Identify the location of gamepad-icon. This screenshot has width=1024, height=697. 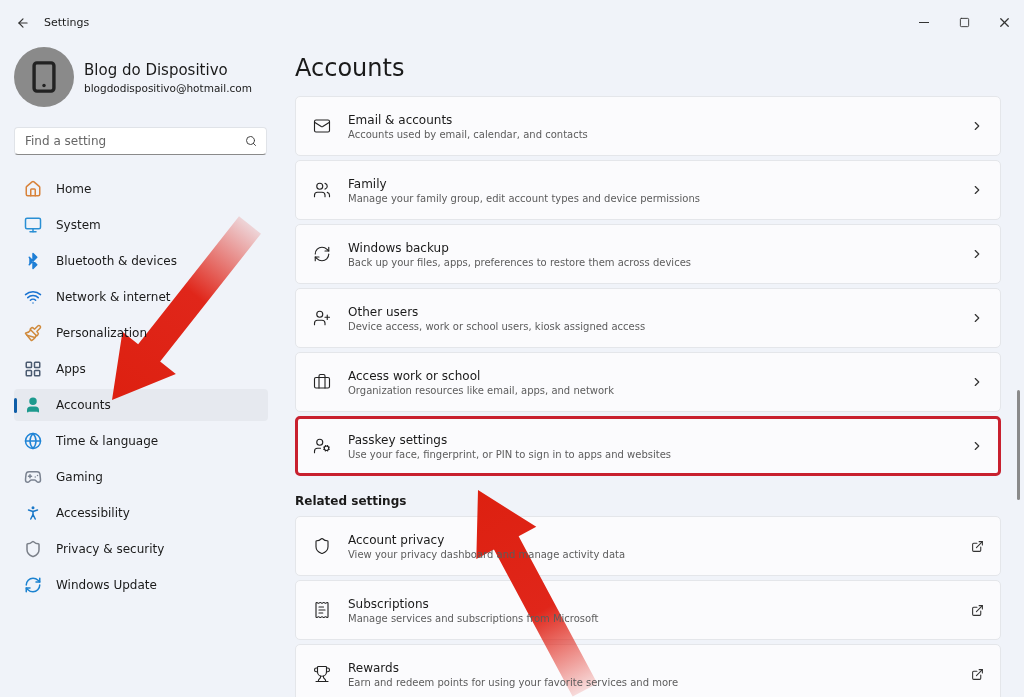
(33, 477).